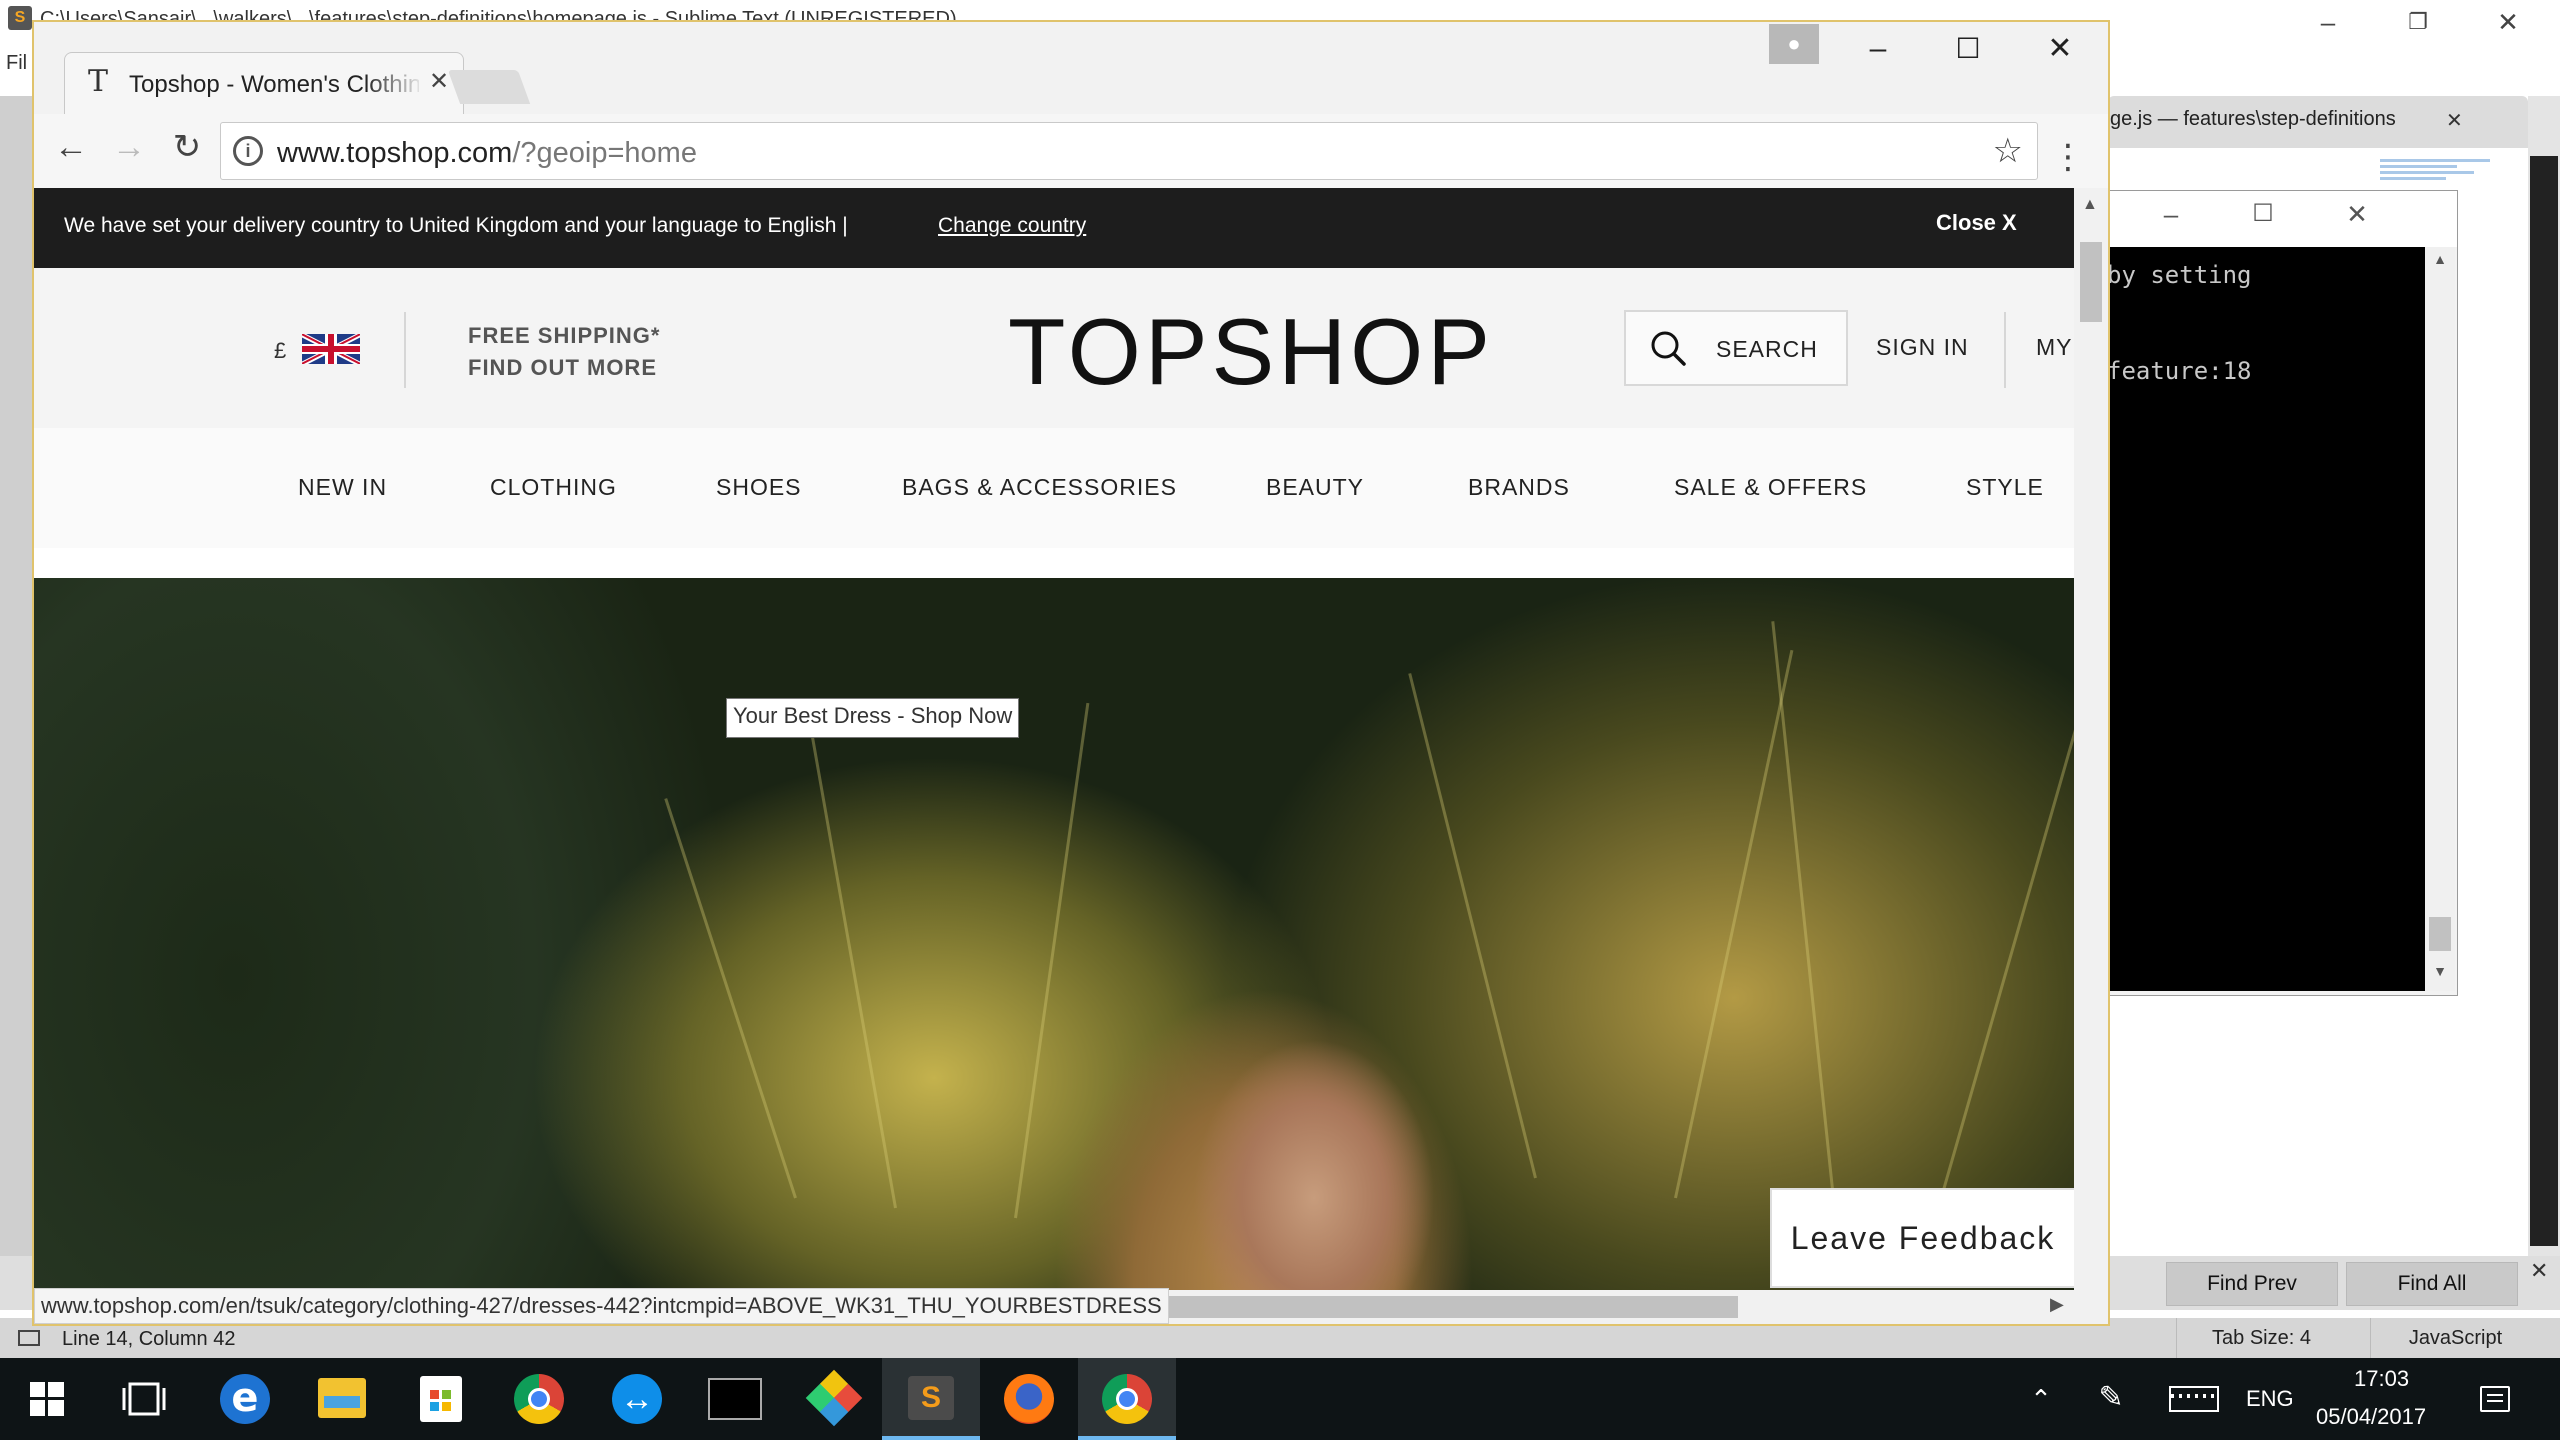  Describe the element at coordinates (1519, 487) in the screenshot. I see `nav-item-brands: BRANDS` at that location.